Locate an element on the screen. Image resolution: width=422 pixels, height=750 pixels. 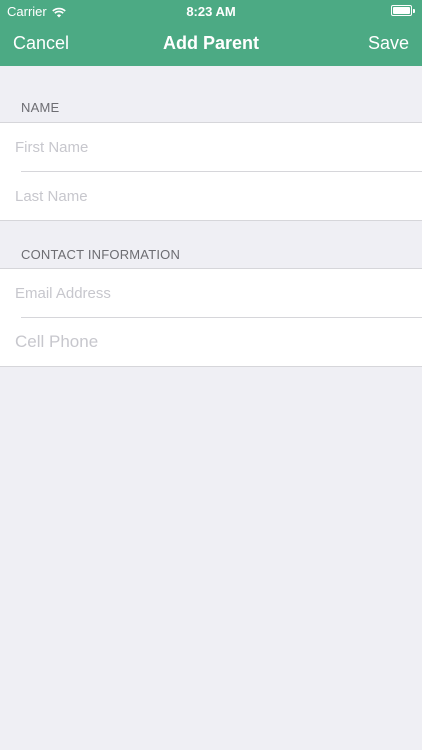
first-name-row is located at coordinates (211, 147).